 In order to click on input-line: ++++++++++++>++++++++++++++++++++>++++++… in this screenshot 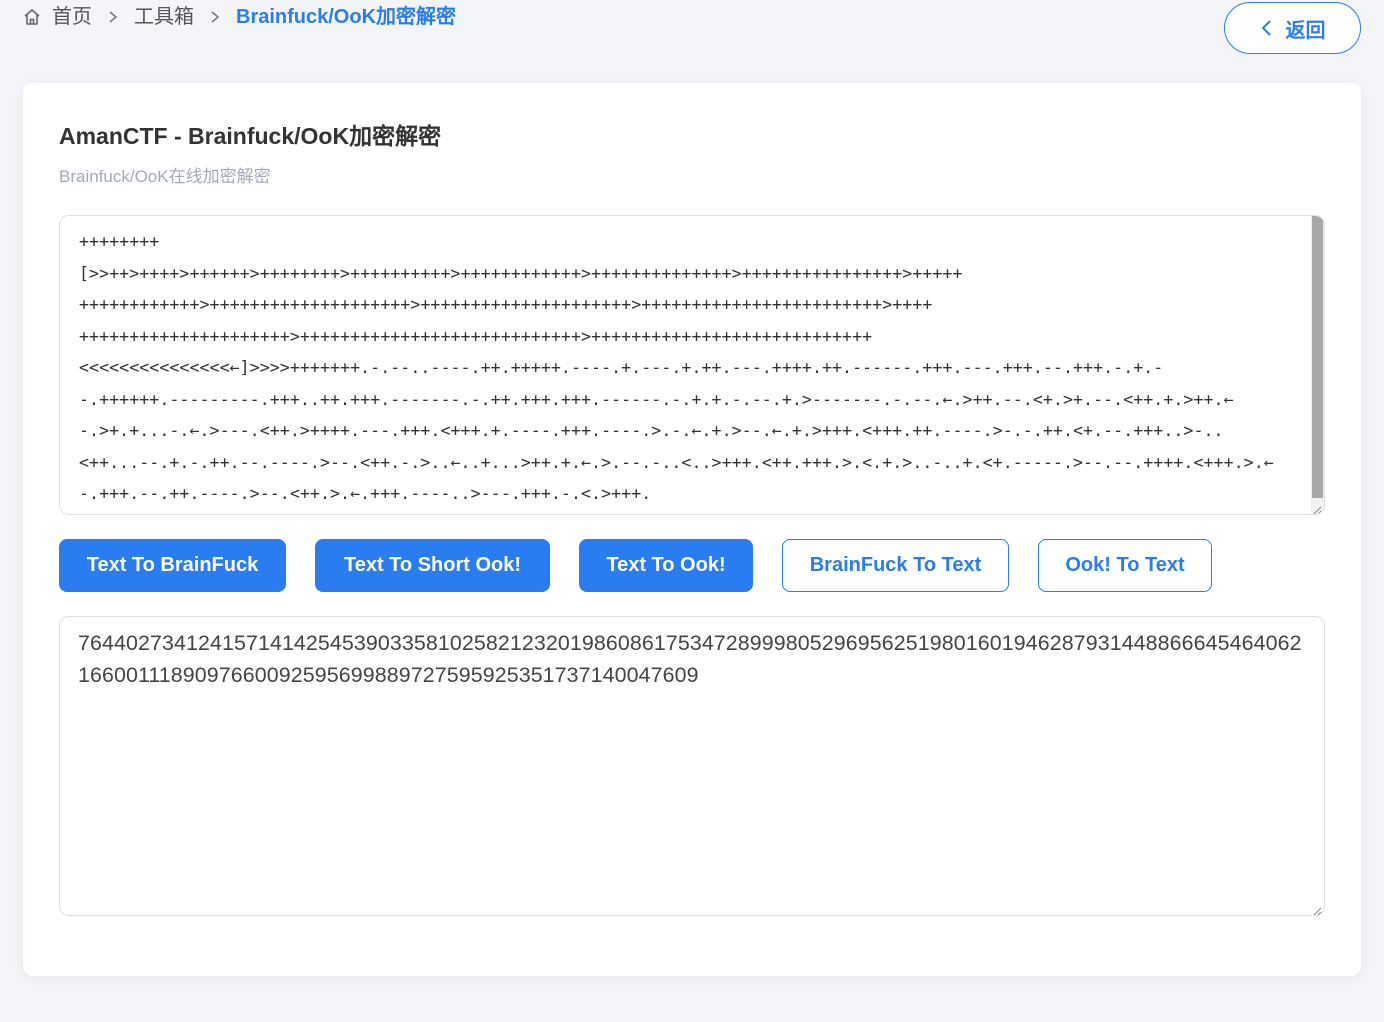, I will do `click(506, 304)`.